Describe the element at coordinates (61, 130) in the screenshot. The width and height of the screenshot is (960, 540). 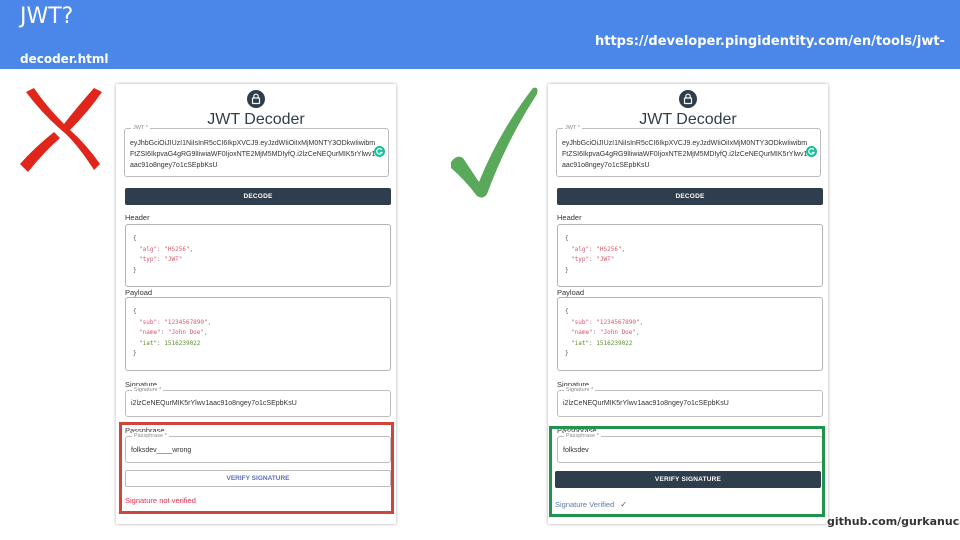
I see `red-x-icon` at that location.